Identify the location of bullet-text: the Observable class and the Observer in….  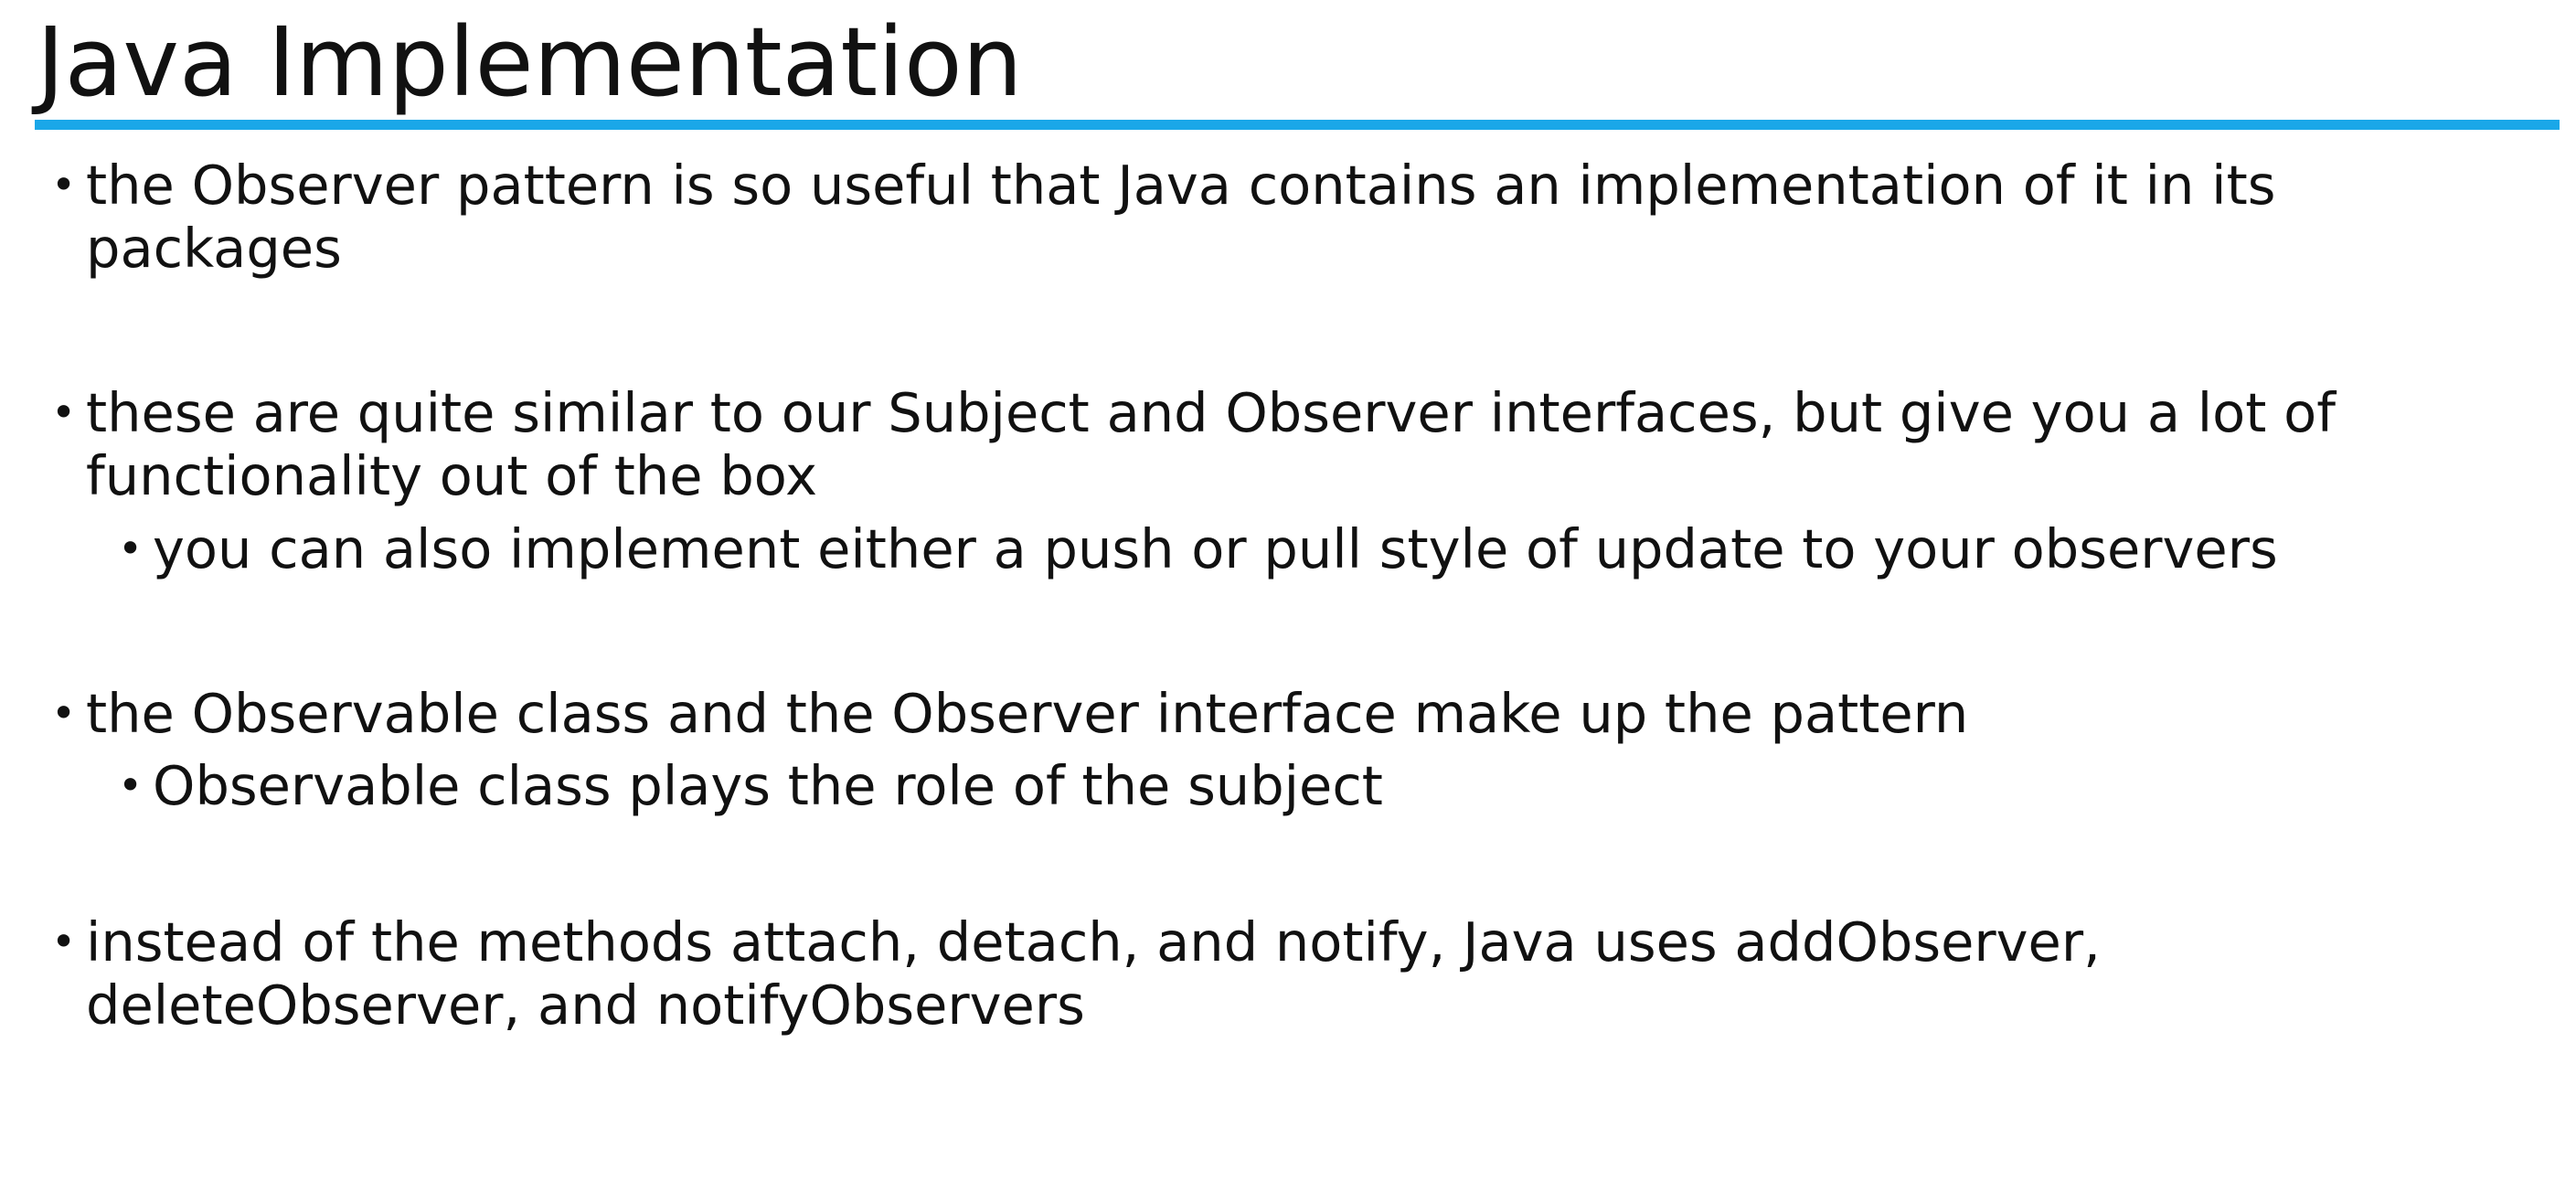
(1027, 714).